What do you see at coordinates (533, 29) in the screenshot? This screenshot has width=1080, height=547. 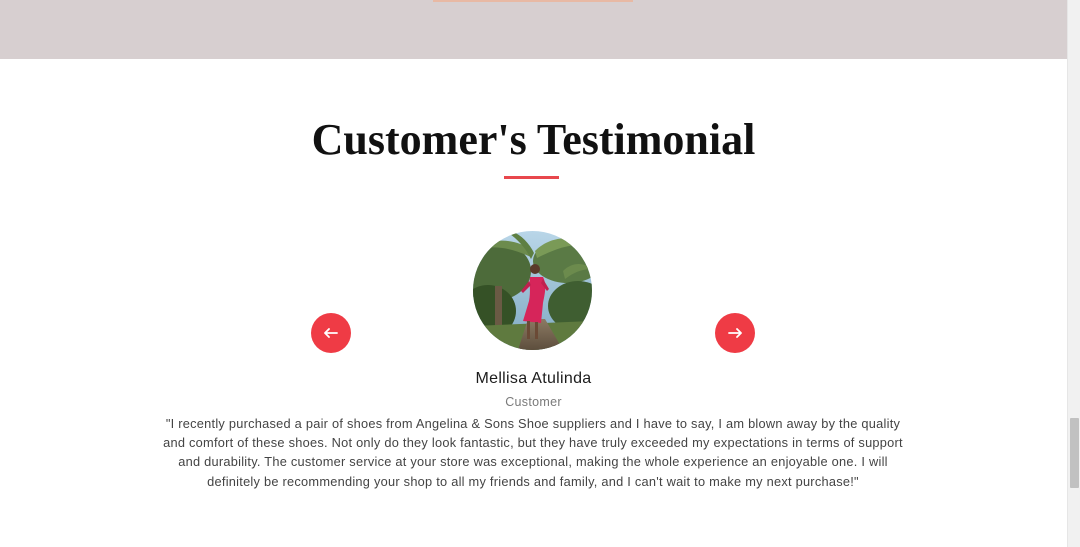 I see `top-banner-section` at bounding box center [533, 29].